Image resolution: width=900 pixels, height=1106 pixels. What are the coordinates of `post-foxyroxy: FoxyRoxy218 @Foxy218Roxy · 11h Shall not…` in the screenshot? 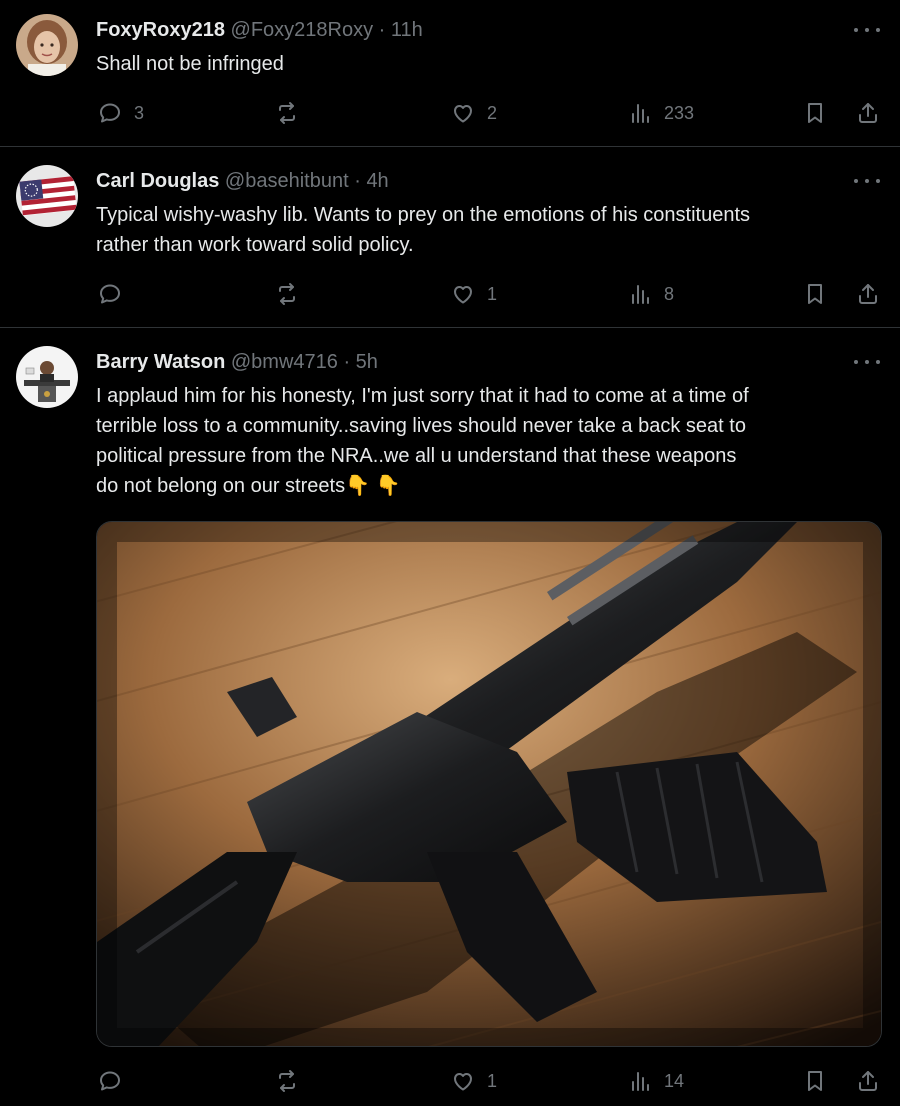 It's located at (450, 73).